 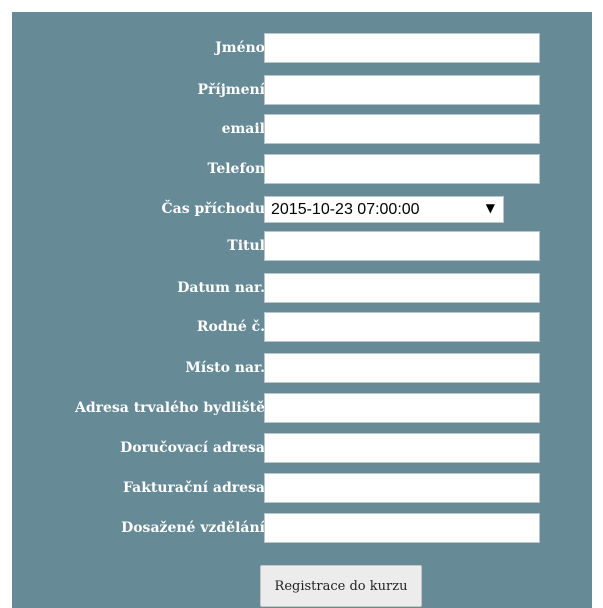 What do you see at coordinates (345, 209) in the screenshot?
I see `arrival-time-value: 2015-10-23 07:00:00` at bounding box center [345, 209].